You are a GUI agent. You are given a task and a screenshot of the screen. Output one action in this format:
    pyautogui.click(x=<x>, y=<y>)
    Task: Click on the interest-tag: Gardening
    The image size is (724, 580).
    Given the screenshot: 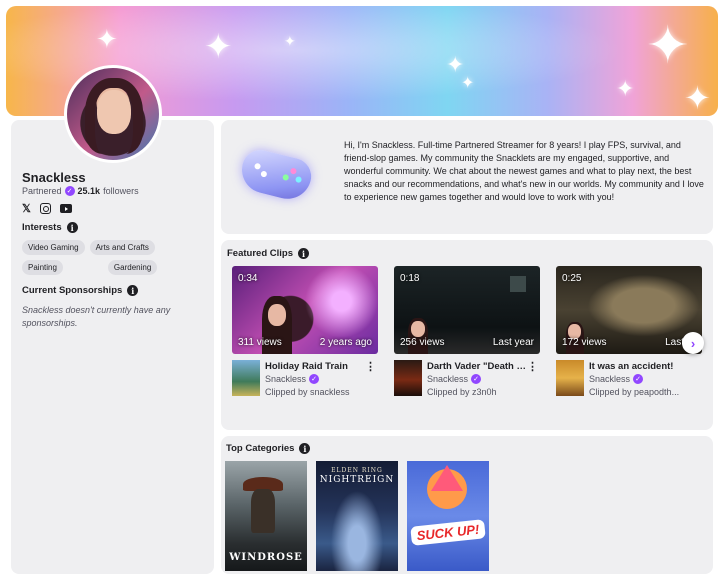 What is the action you would take?
    pyautogui.click(x=132, y=267)
    